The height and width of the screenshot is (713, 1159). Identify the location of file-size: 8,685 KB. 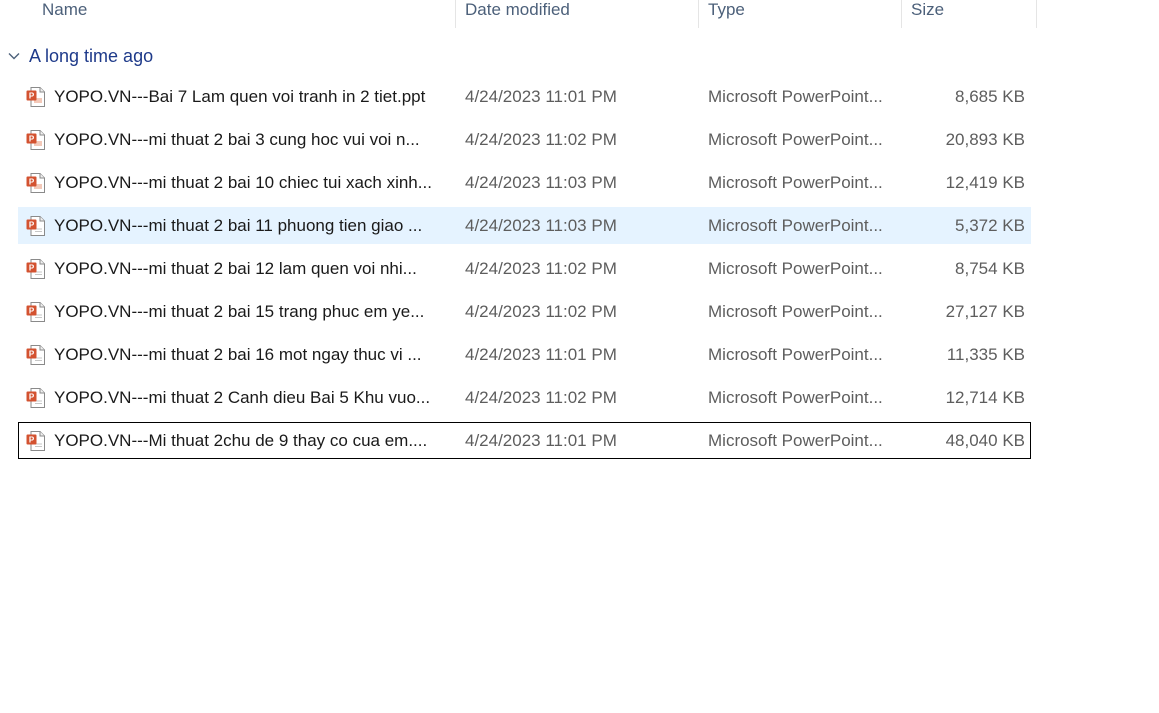
(990, 96).